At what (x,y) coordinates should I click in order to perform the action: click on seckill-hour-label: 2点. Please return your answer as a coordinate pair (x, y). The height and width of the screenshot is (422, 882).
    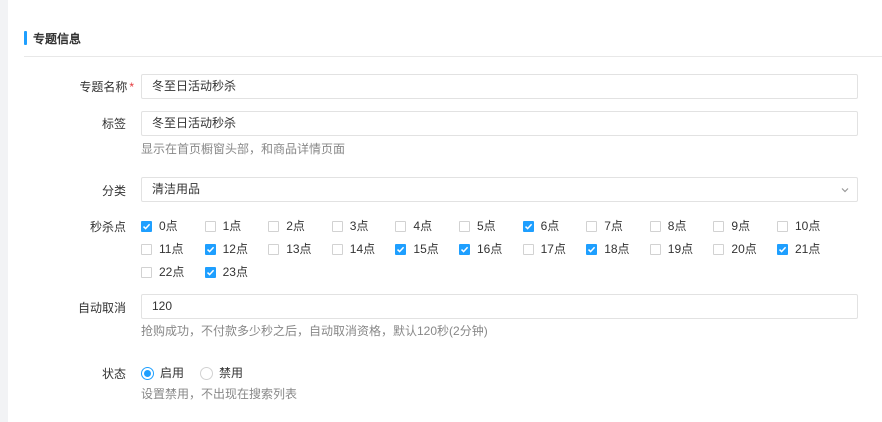
    Looking at the image, I should click on (295, 226).